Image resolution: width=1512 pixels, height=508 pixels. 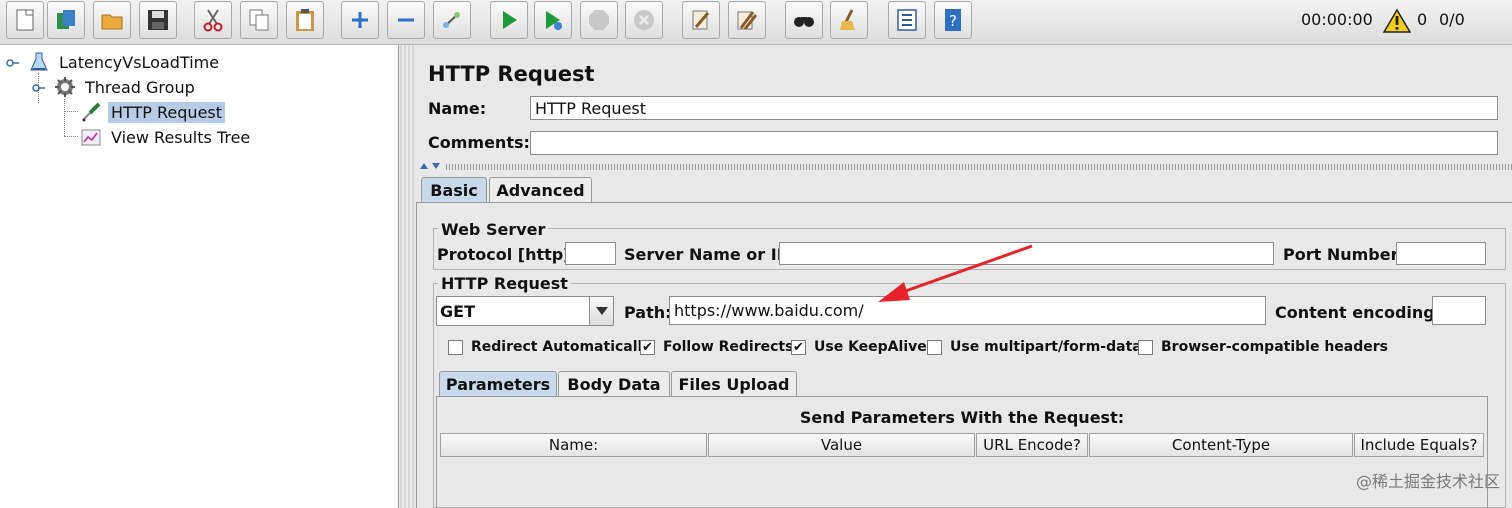 I want to click on parameters-title: Send Parameters With the Request:, so click(x=962, y=417).